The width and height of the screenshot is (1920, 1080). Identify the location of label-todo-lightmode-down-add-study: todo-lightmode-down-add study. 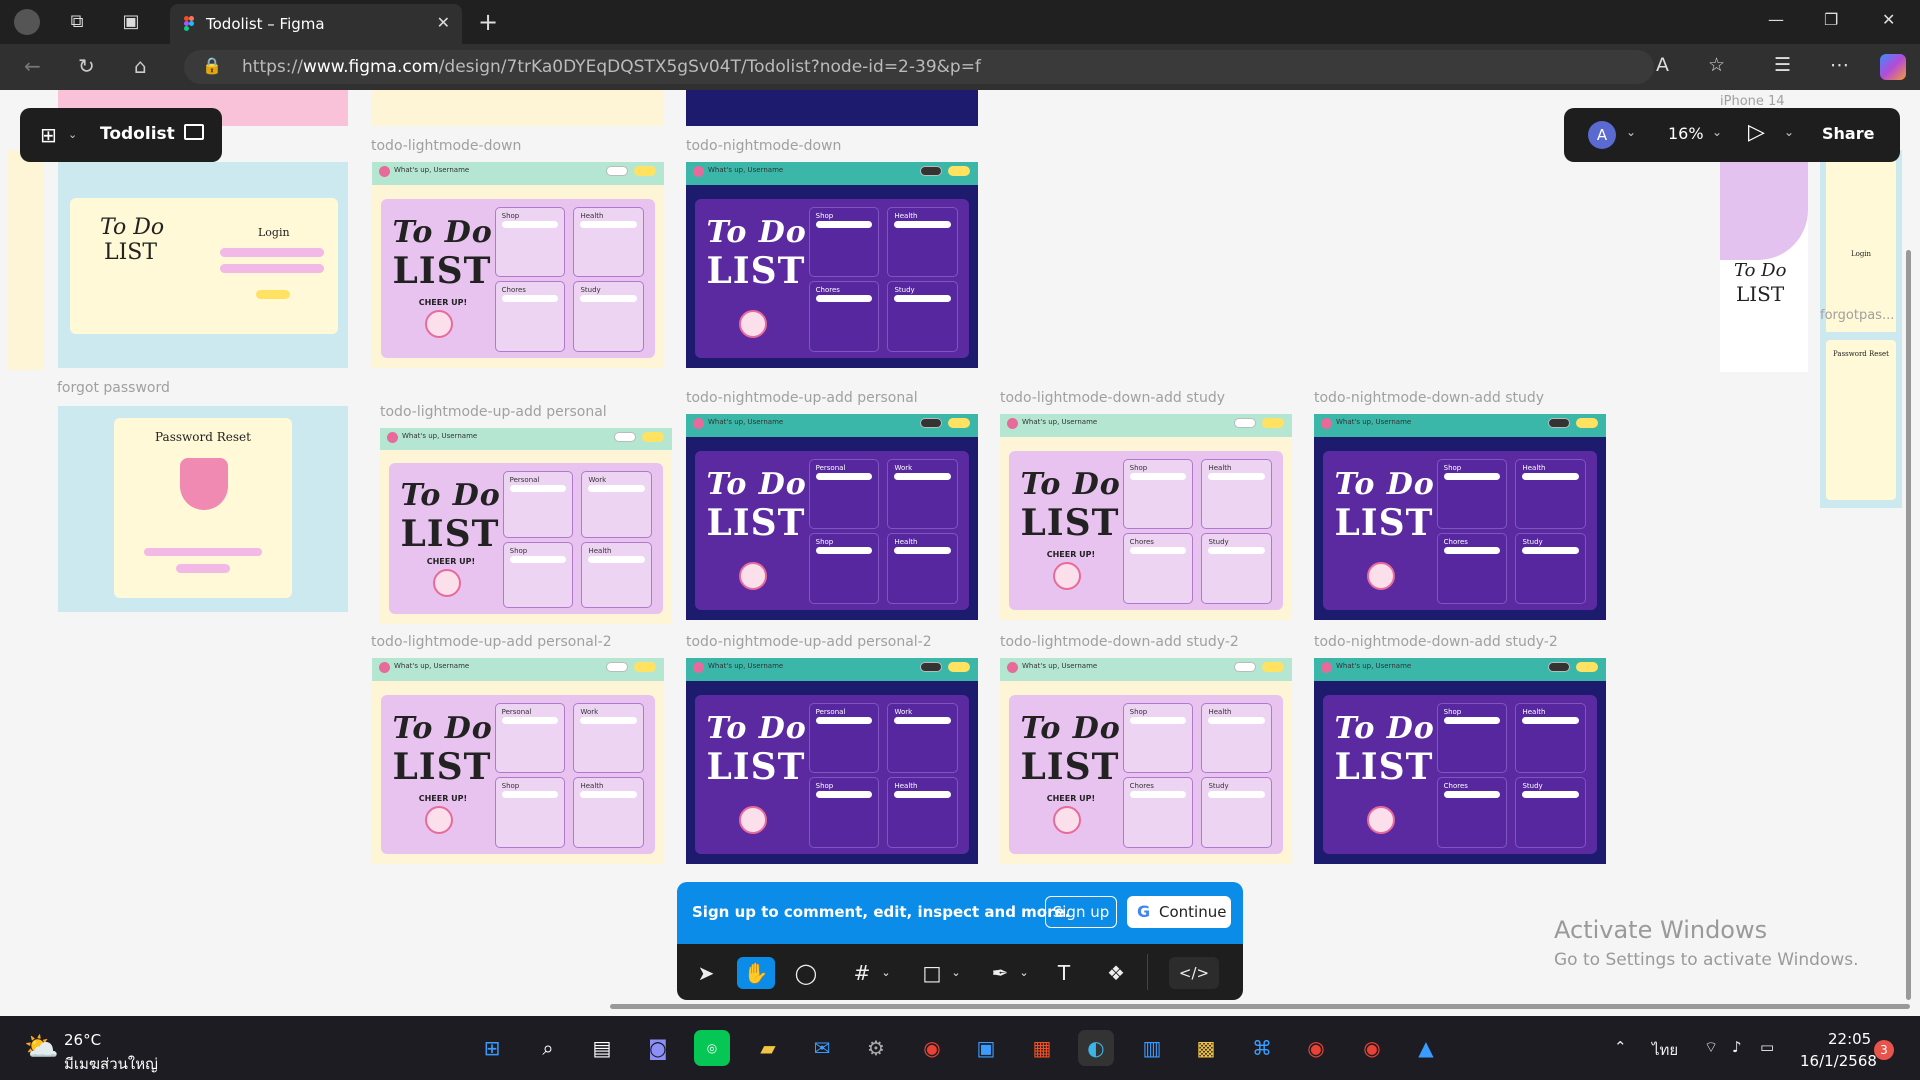
(1113, 398).